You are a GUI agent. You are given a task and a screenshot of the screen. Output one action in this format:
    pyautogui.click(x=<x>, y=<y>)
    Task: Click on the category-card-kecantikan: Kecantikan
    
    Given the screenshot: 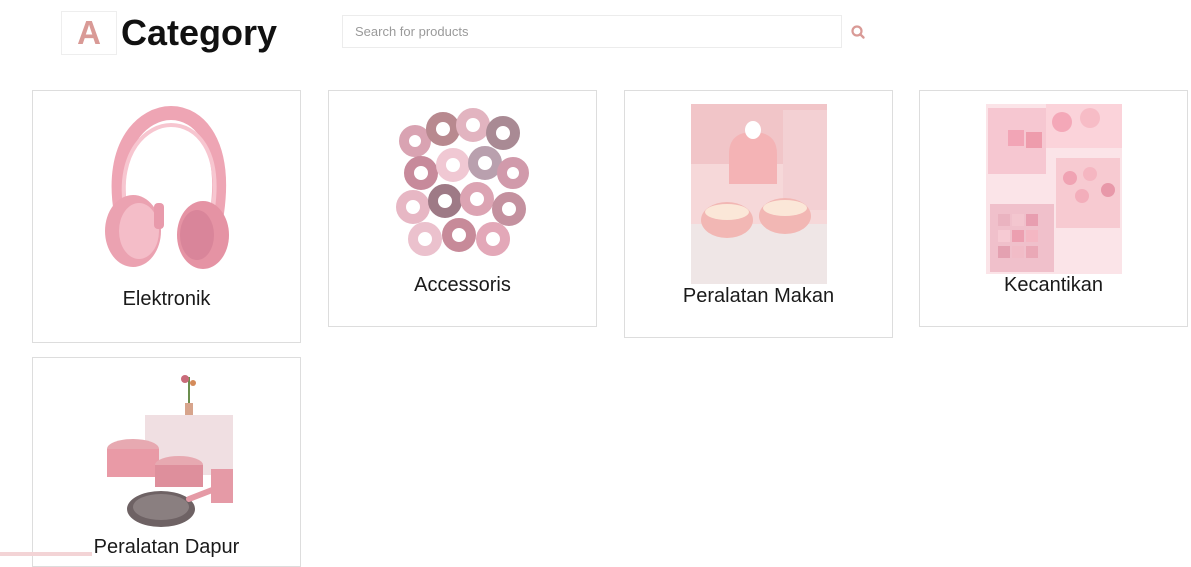 What is the action you would take?
    pyautogui.click(x=1053, y=208)
    